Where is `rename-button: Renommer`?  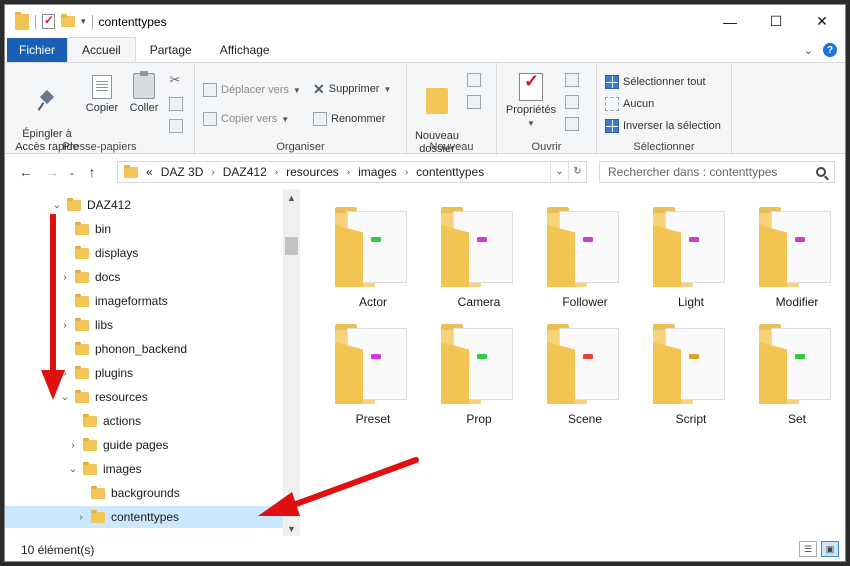 rename-button: Renommer is located at coordinates (349, 119).